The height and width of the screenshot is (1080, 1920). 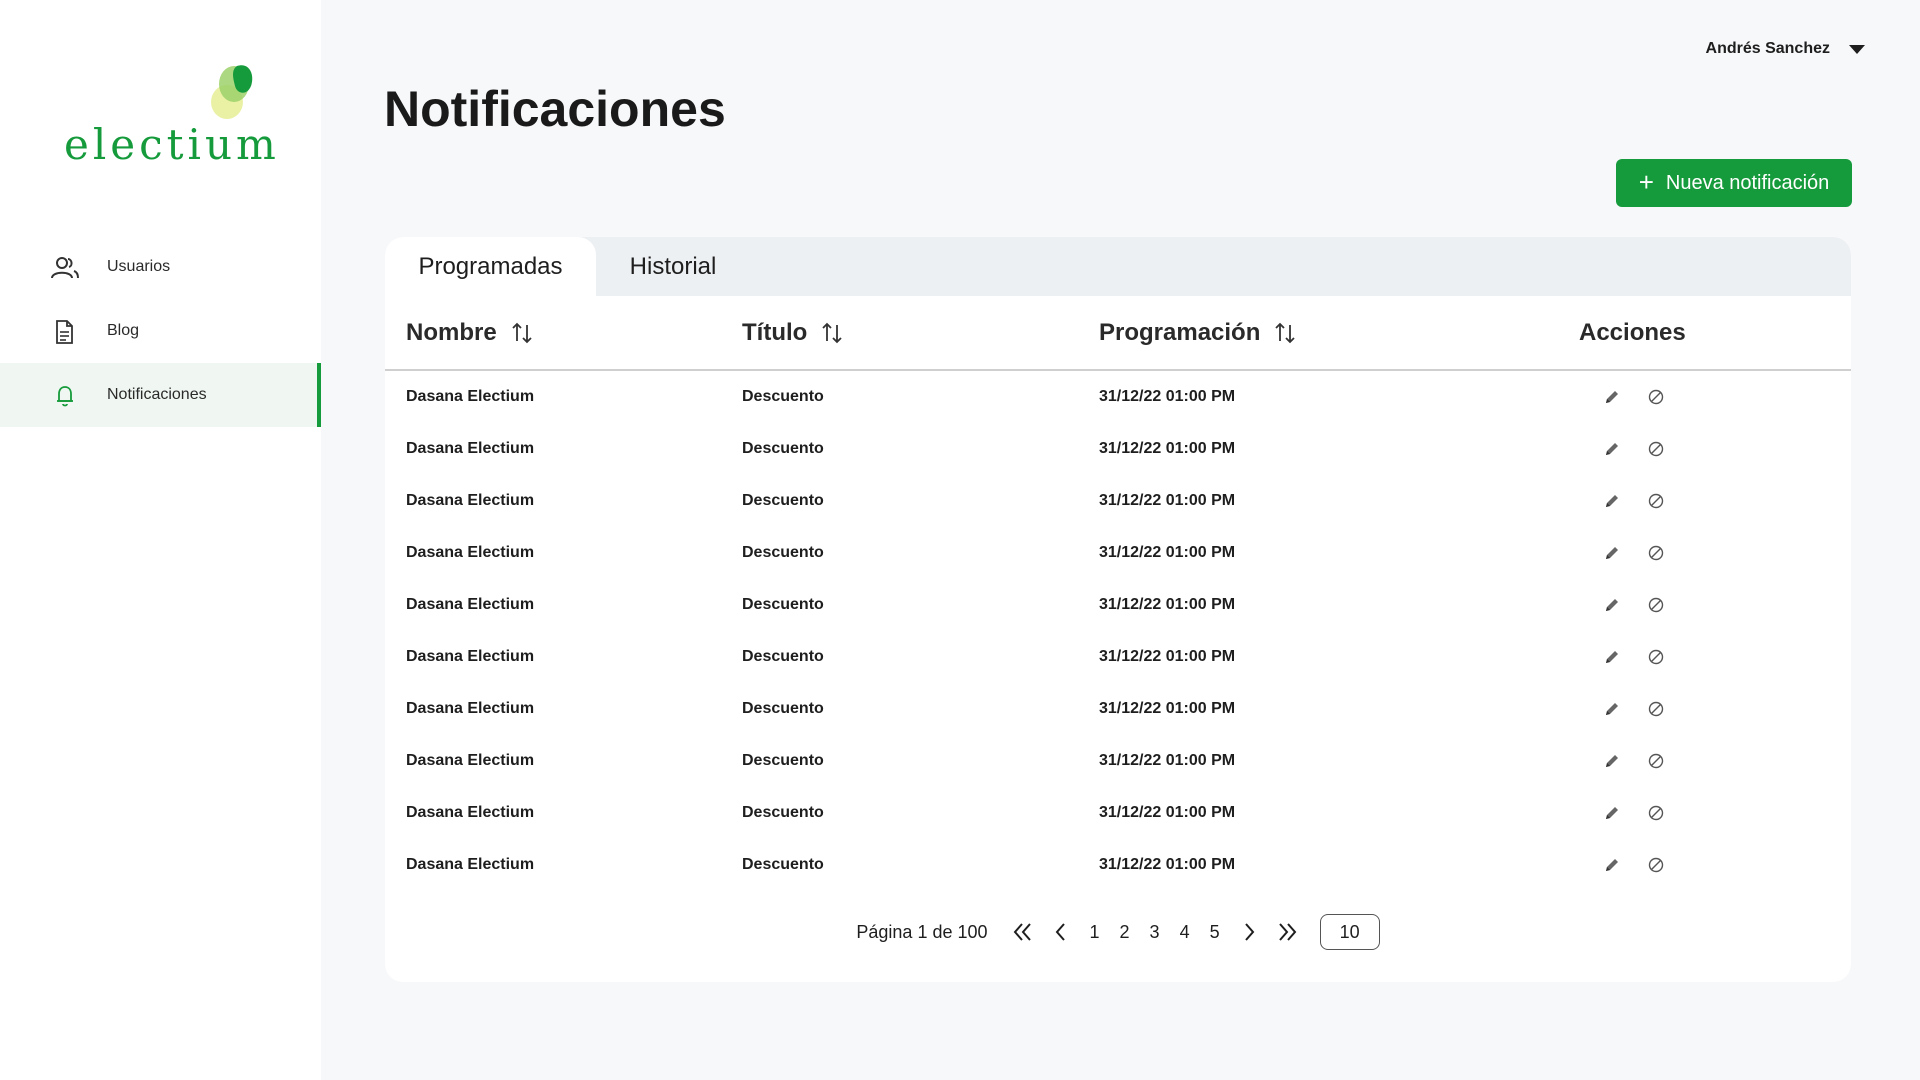 I want to click on page-number: 2, so click(x=1125, y=932).